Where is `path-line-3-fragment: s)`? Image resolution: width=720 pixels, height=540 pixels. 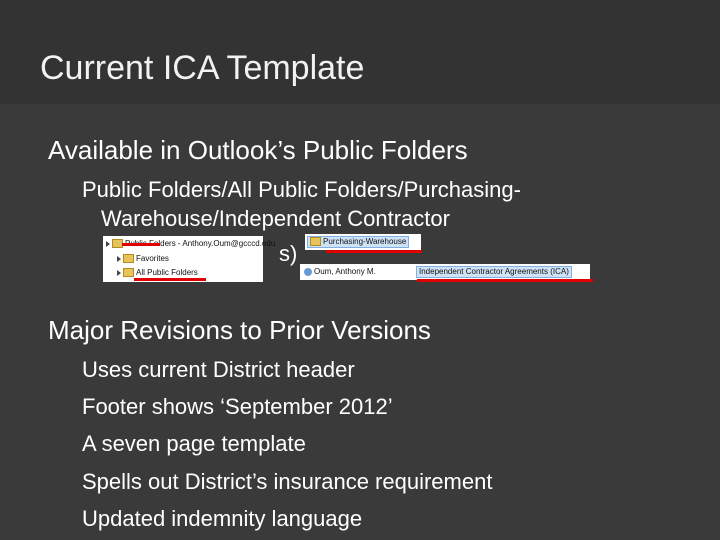 path-line-3-fragment: s) is located at coordinates (288, 253).